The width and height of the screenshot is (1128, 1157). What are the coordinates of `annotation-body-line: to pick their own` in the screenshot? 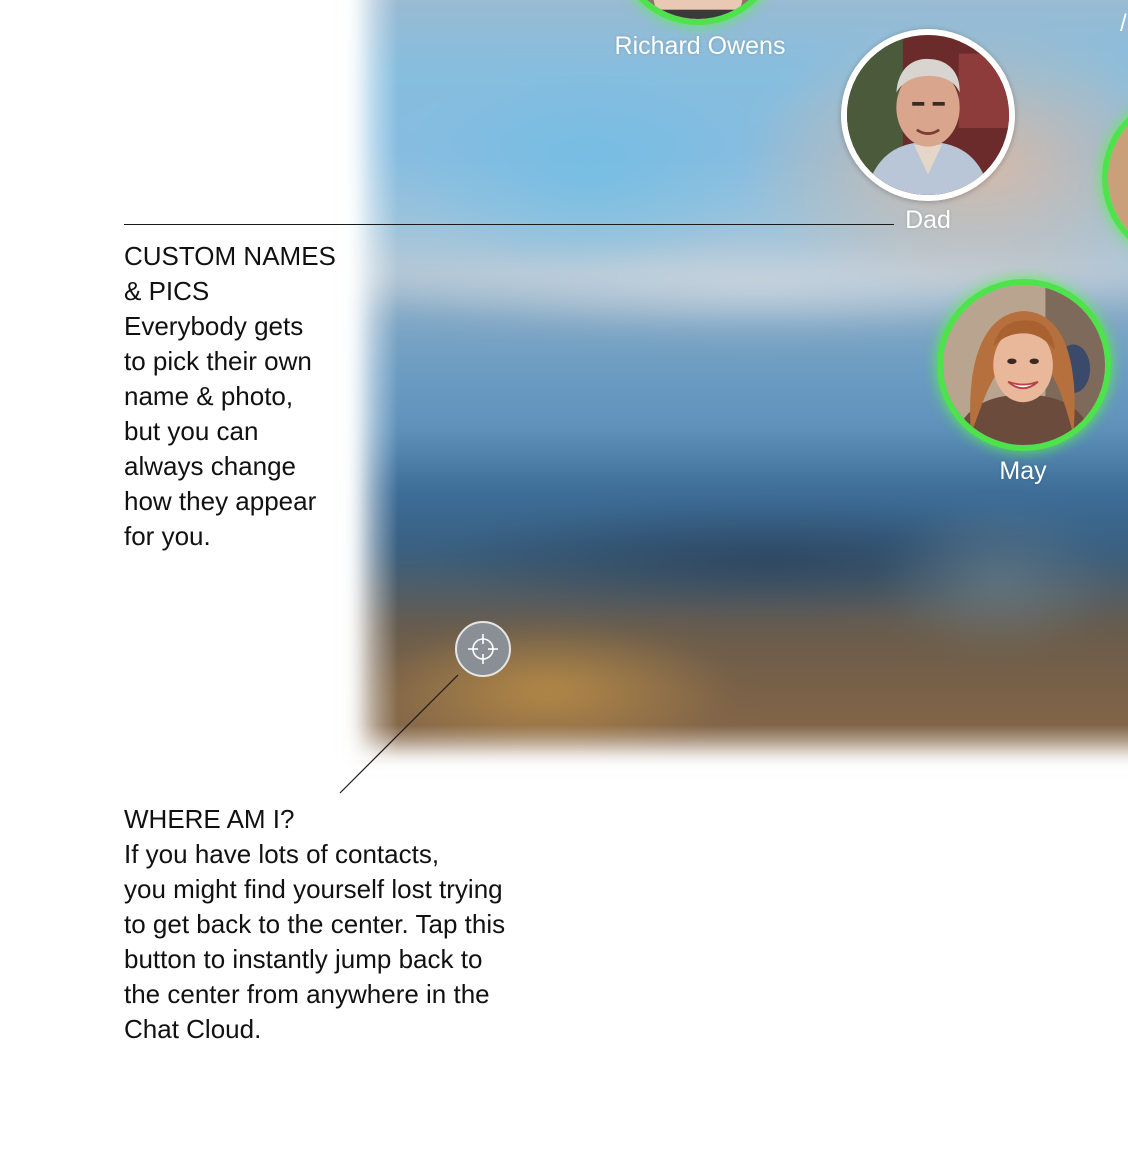 It's located at (218, 361).